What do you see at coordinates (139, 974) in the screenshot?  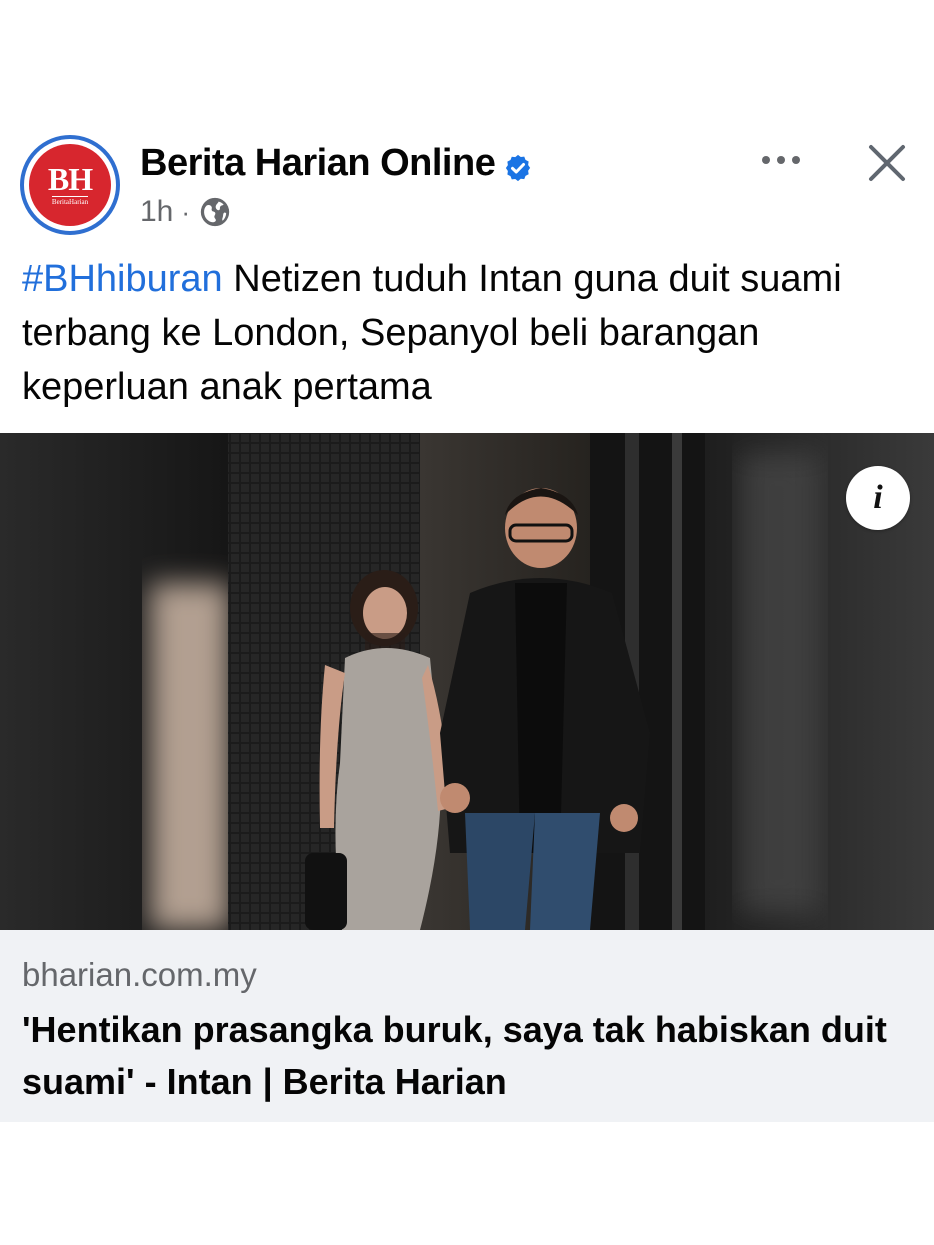 I see `link-domain: bharian.com.my` at bounding box center [139, 974].